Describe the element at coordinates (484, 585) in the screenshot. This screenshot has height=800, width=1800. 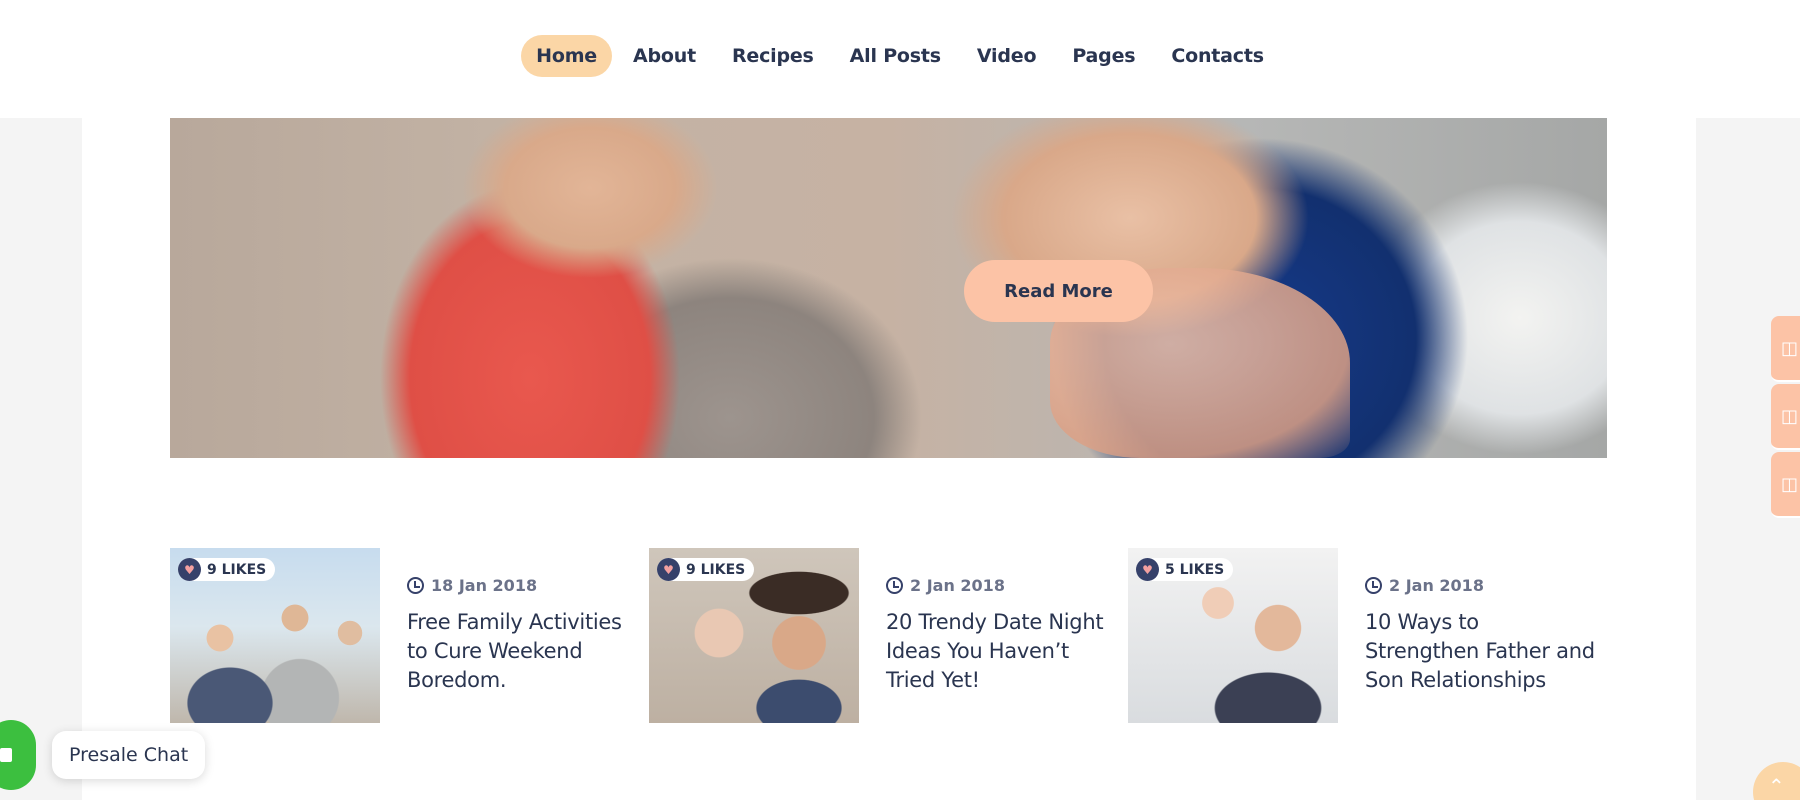
I see `post-date-text: 18 Jan 2018` at that location.